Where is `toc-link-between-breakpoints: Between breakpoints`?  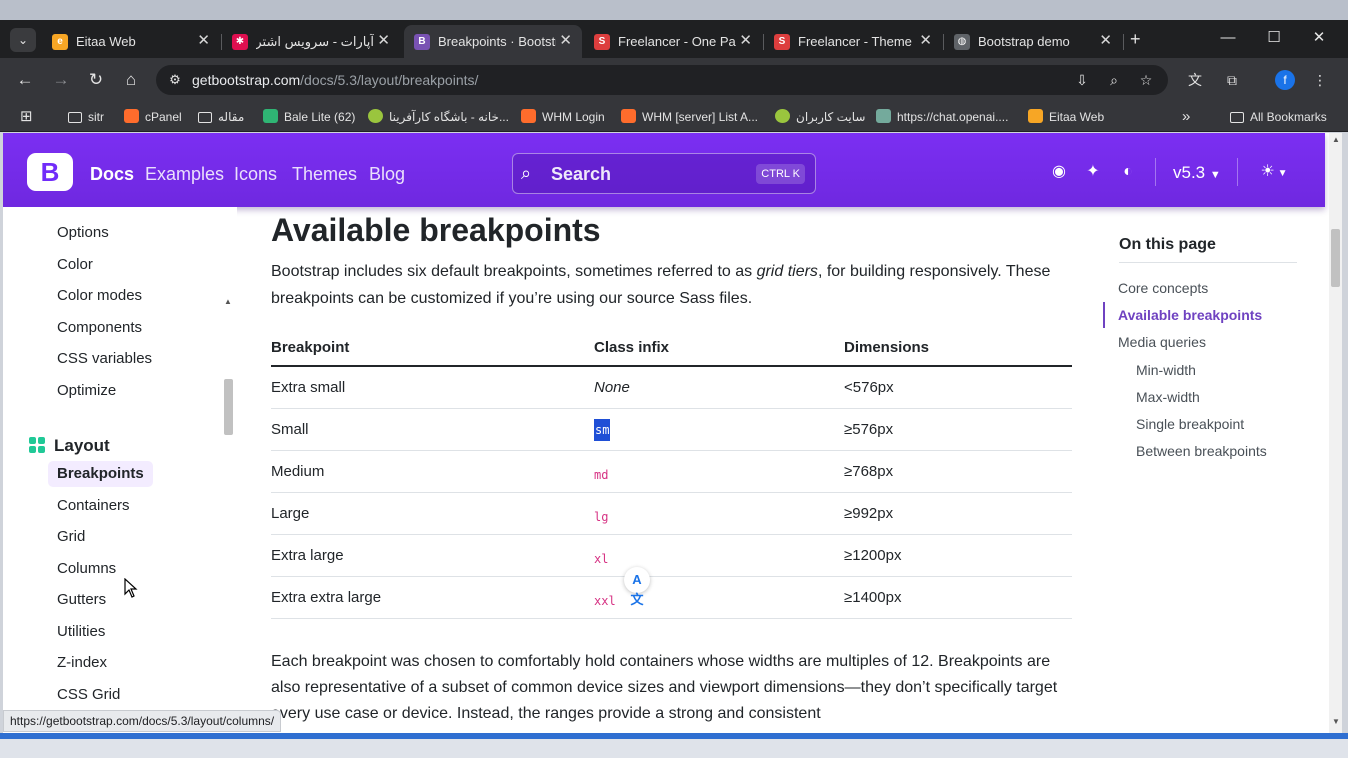
toc-link-between-breakpoints: Between breakpoints is located at coordinates (1201, 451).